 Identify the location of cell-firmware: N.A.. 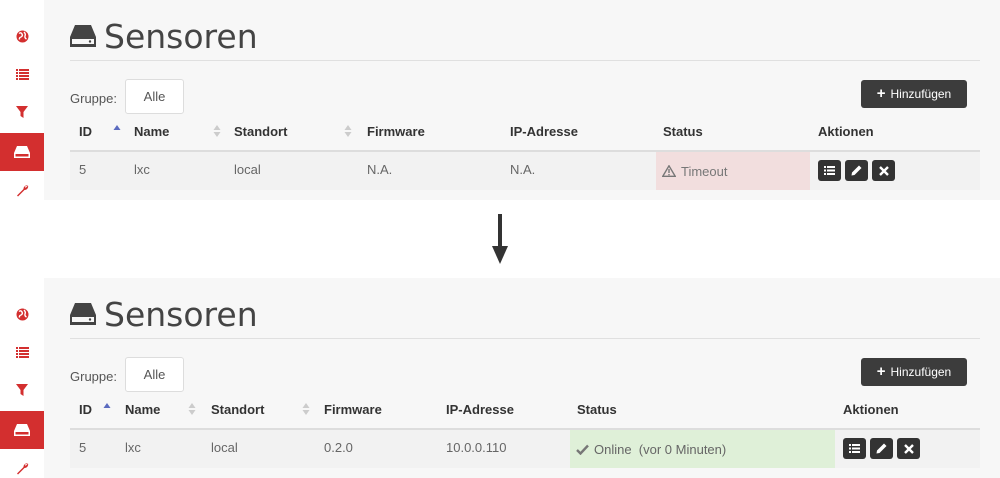
(380, 169).